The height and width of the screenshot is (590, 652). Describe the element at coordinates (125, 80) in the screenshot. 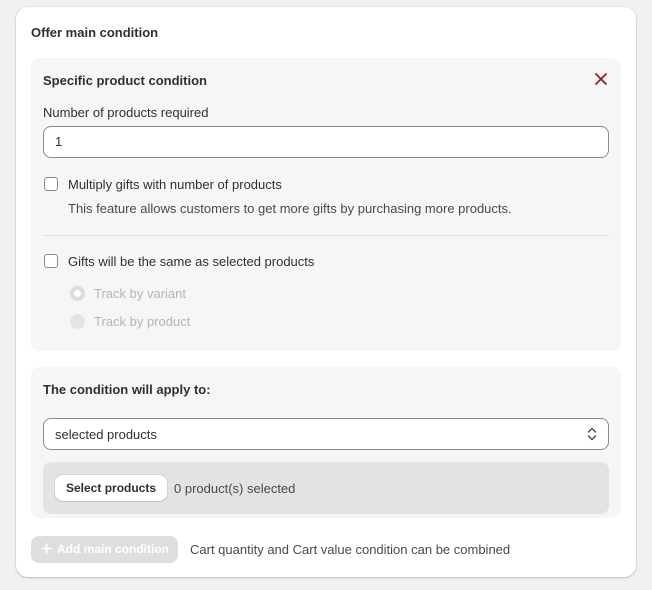

I see `section-title: Specific product condition` at that location.